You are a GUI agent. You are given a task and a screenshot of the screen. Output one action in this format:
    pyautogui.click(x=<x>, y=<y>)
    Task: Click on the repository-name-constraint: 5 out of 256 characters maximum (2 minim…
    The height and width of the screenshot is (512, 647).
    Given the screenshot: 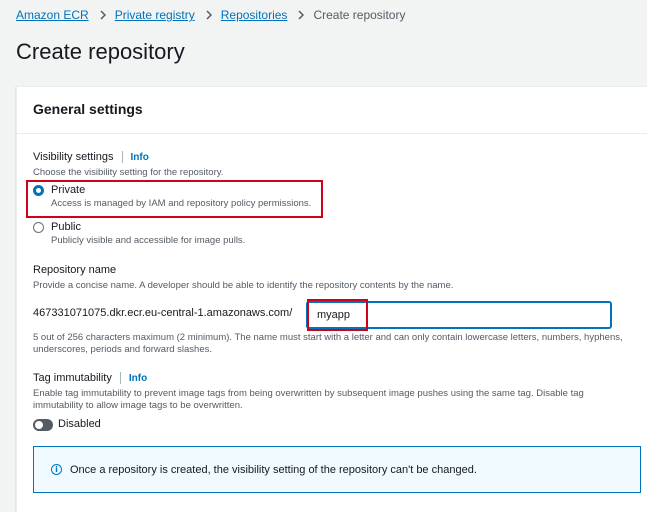 What is the action you would take?
    pyautogui.click(x=328, y=343)
    